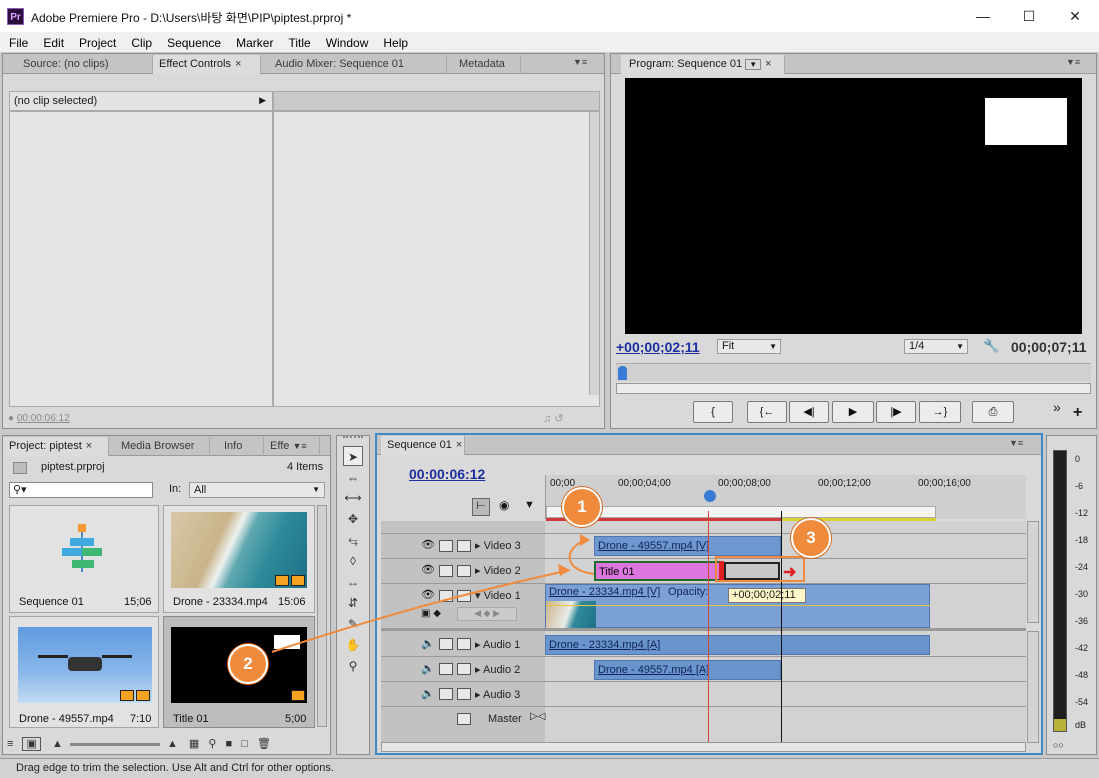  What do you see at coordinates (421, 611) in the screenshot?
I see `drag-arrow-path` at bounding box center [421, 611].